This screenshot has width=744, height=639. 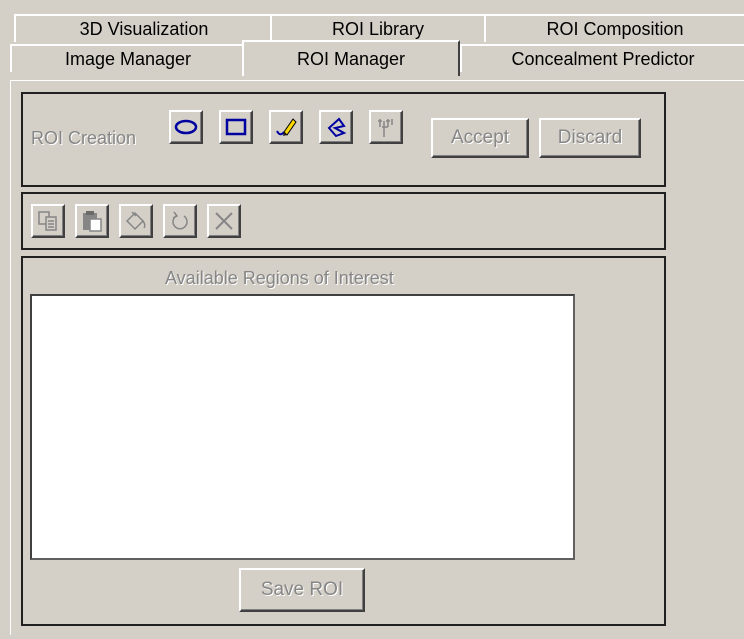 I want to click on magic-wand-tool-button, so click(x=386, y=127).